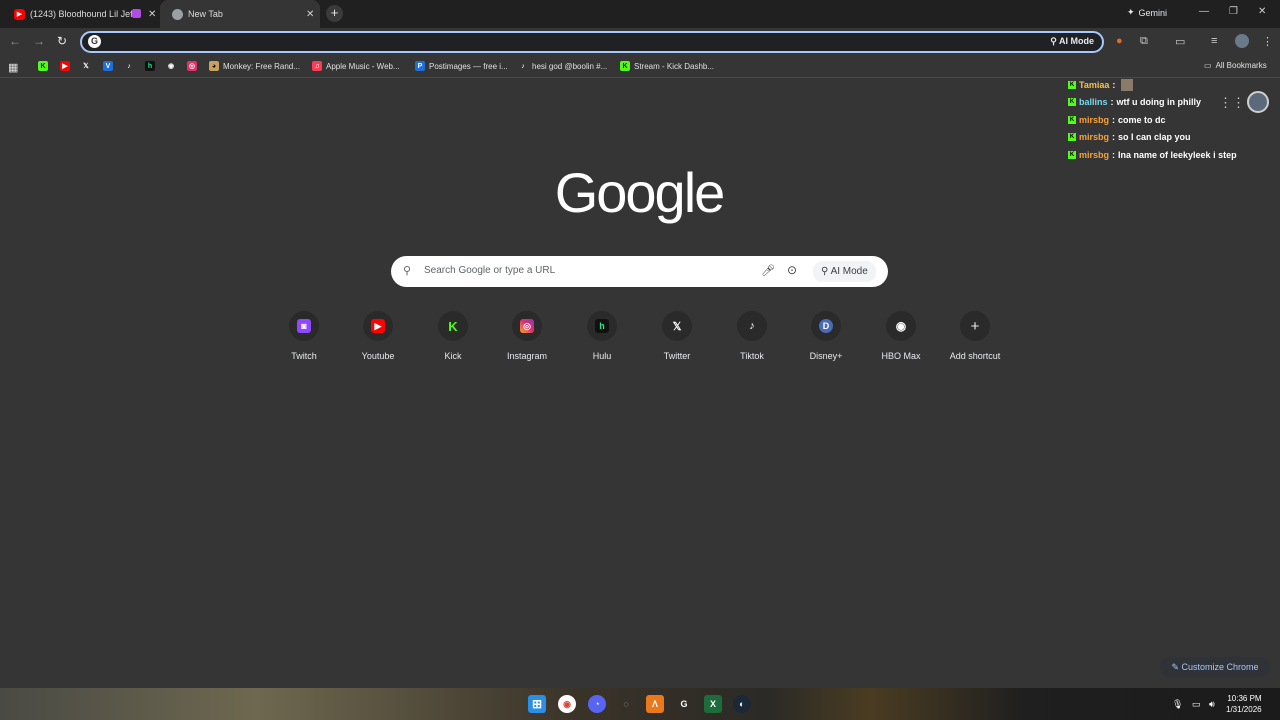 The height and width of the screenshot is (720, 1280). I want to click on all-bookmarks-label: All Bookmarks, so click(1241, 65).